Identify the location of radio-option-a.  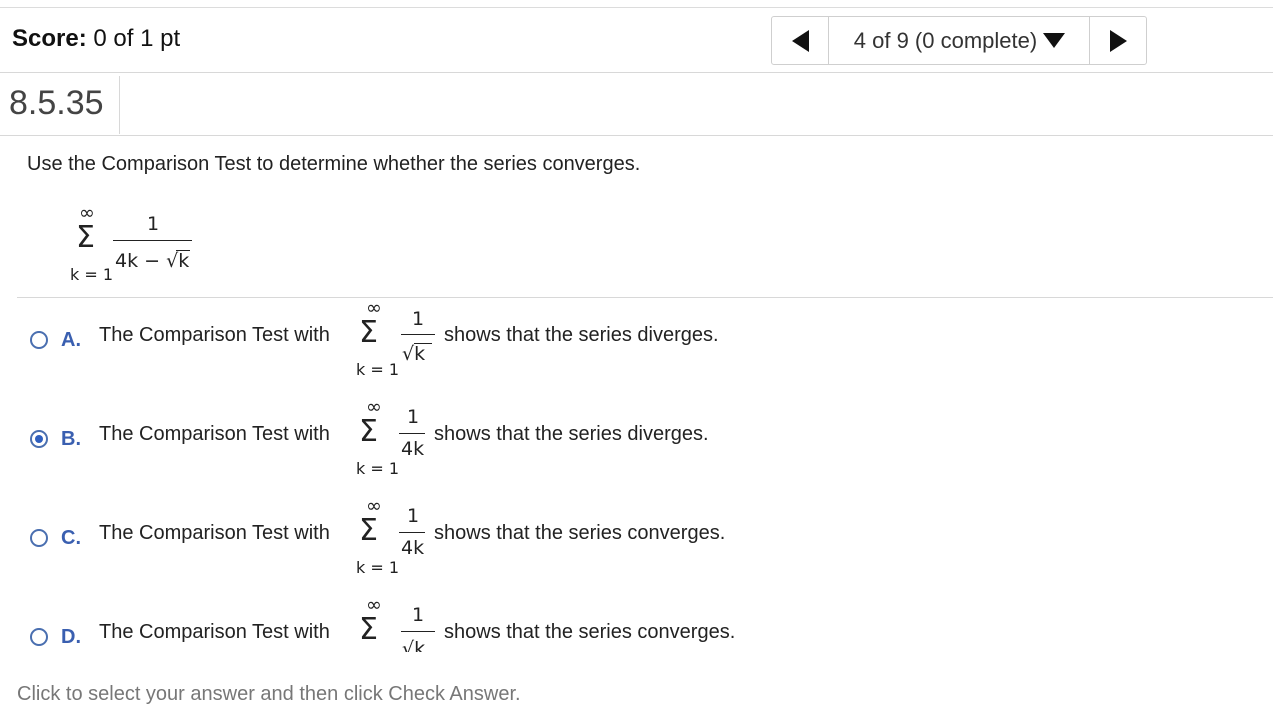
(39, 340).